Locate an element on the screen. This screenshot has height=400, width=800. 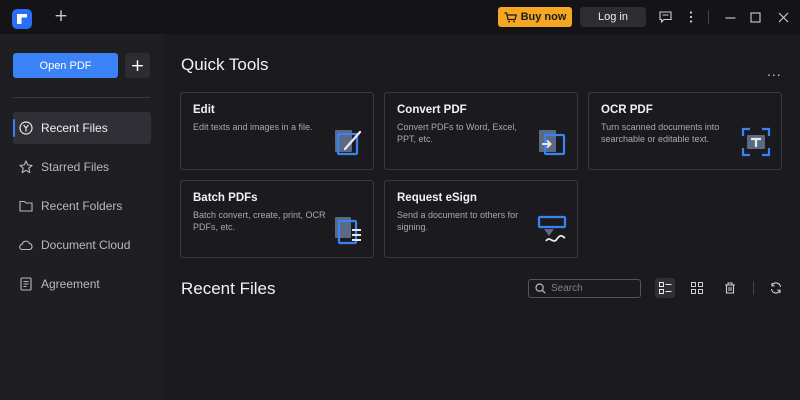
new-tab-button: + is located at coordinates (61, 16).